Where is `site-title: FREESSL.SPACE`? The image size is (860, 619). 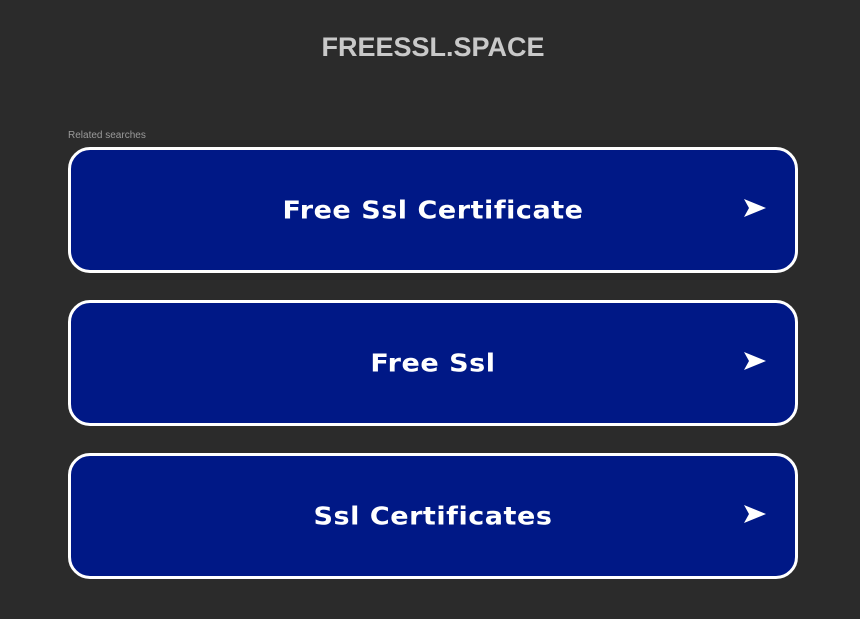 site-title: FREESSL.SPACE is located at coordinates (433, 47).